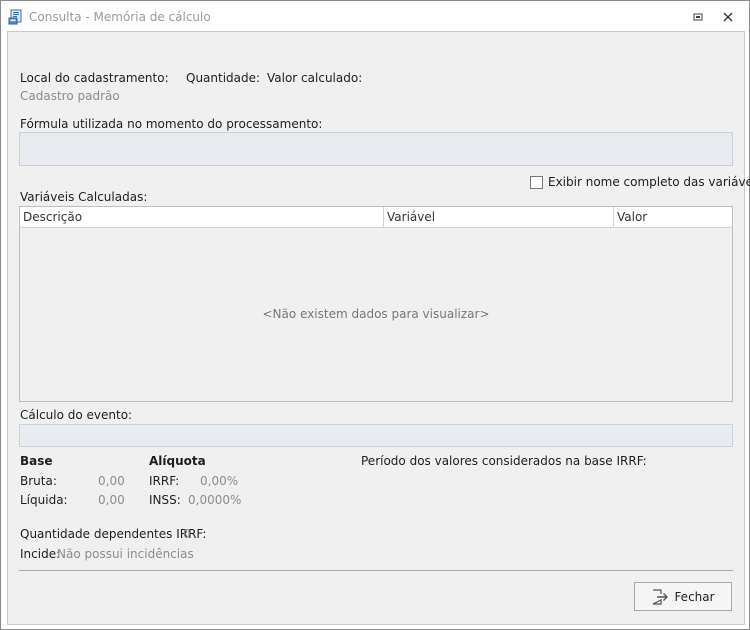 Image resolution: width=750 pixels, height=630 pixels. What do you see at coordinates (376, 570) in the screenshot?
I see `footer-separator` at bounding box center [376, 570].